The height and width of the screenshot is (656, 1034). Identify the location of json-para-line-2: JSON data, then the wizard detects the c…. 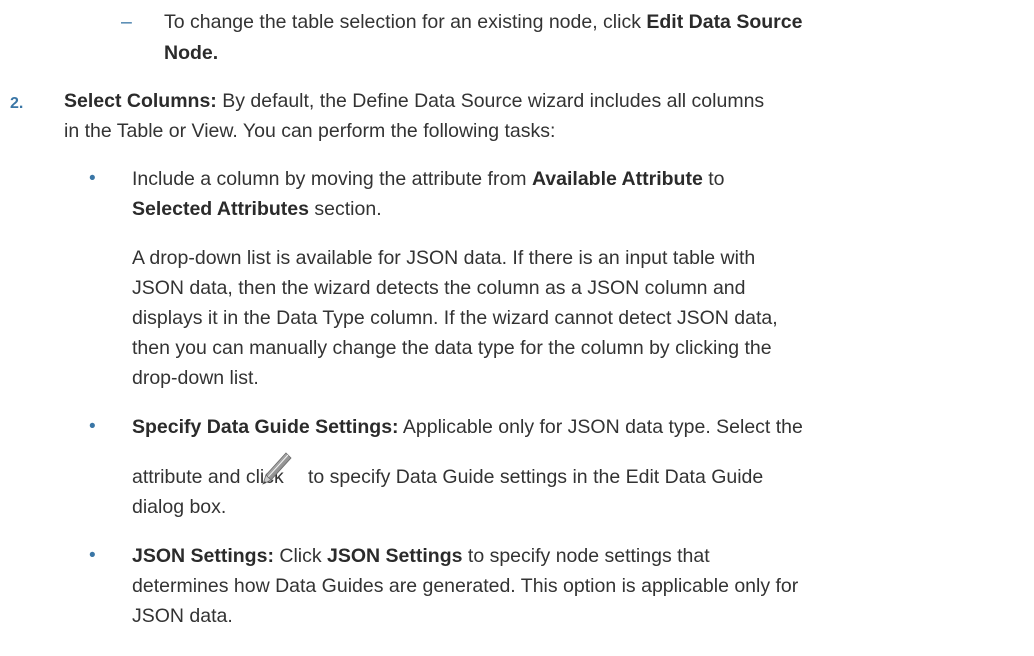
(439, 288).